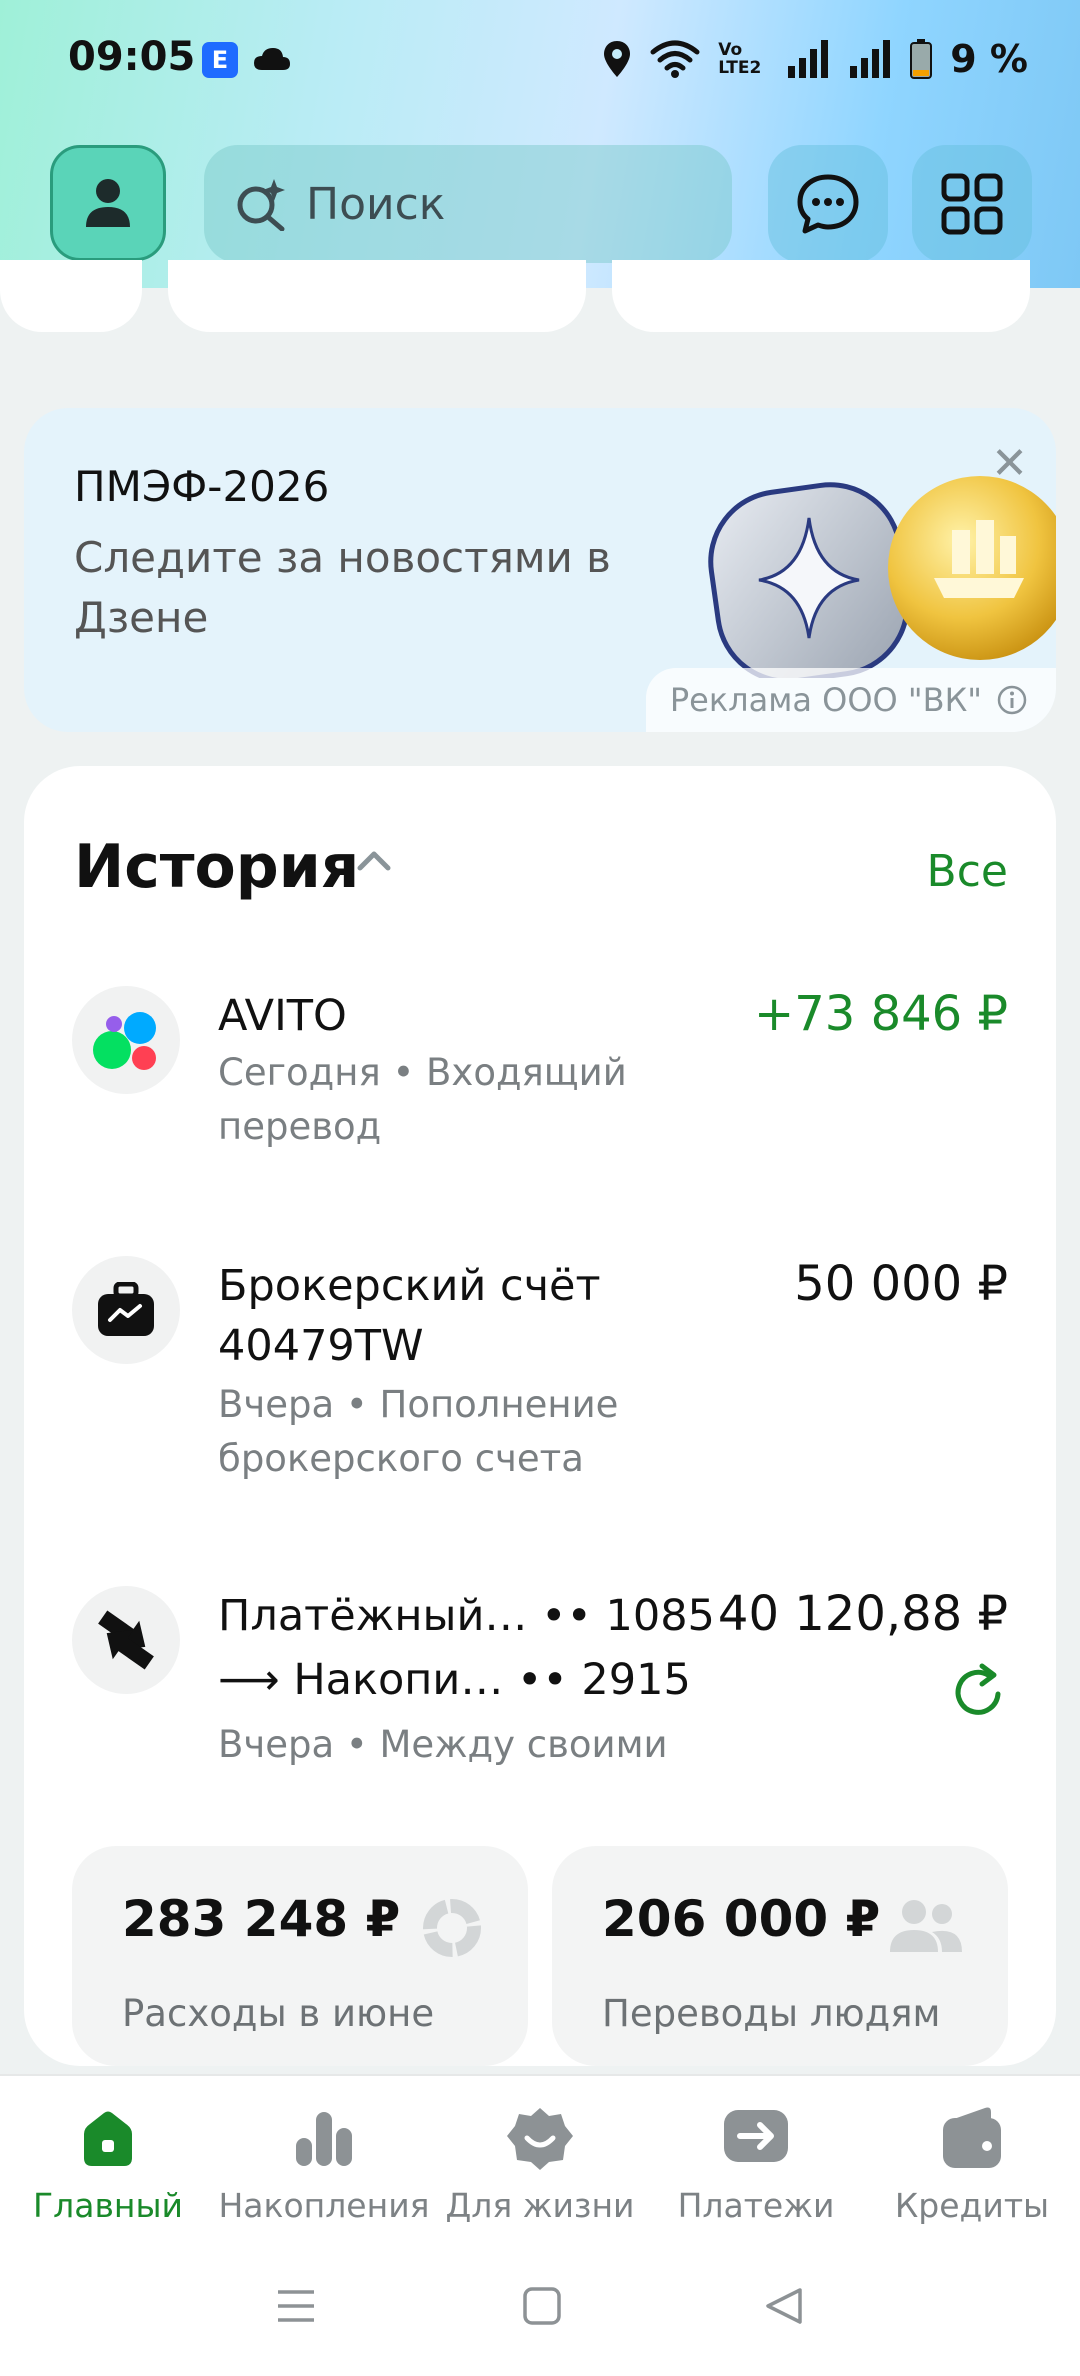 The image size is (1080, 2376). I want to click on ad-title: ПМЭФ-2026, so click(202, 486).